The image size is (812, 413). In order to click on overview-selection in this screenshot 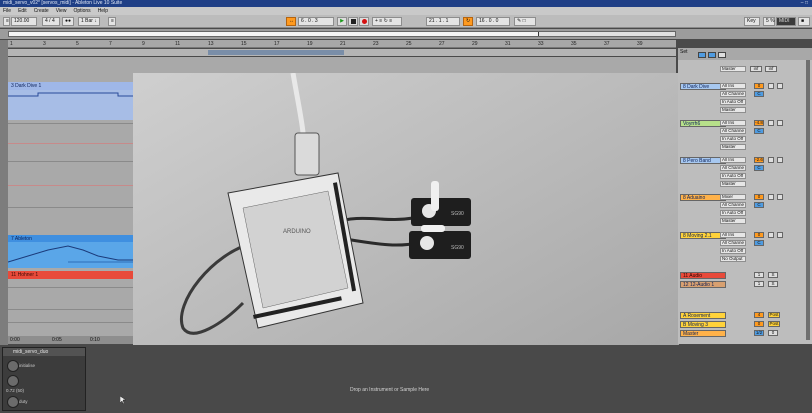, I will do `click(274, 34)`.